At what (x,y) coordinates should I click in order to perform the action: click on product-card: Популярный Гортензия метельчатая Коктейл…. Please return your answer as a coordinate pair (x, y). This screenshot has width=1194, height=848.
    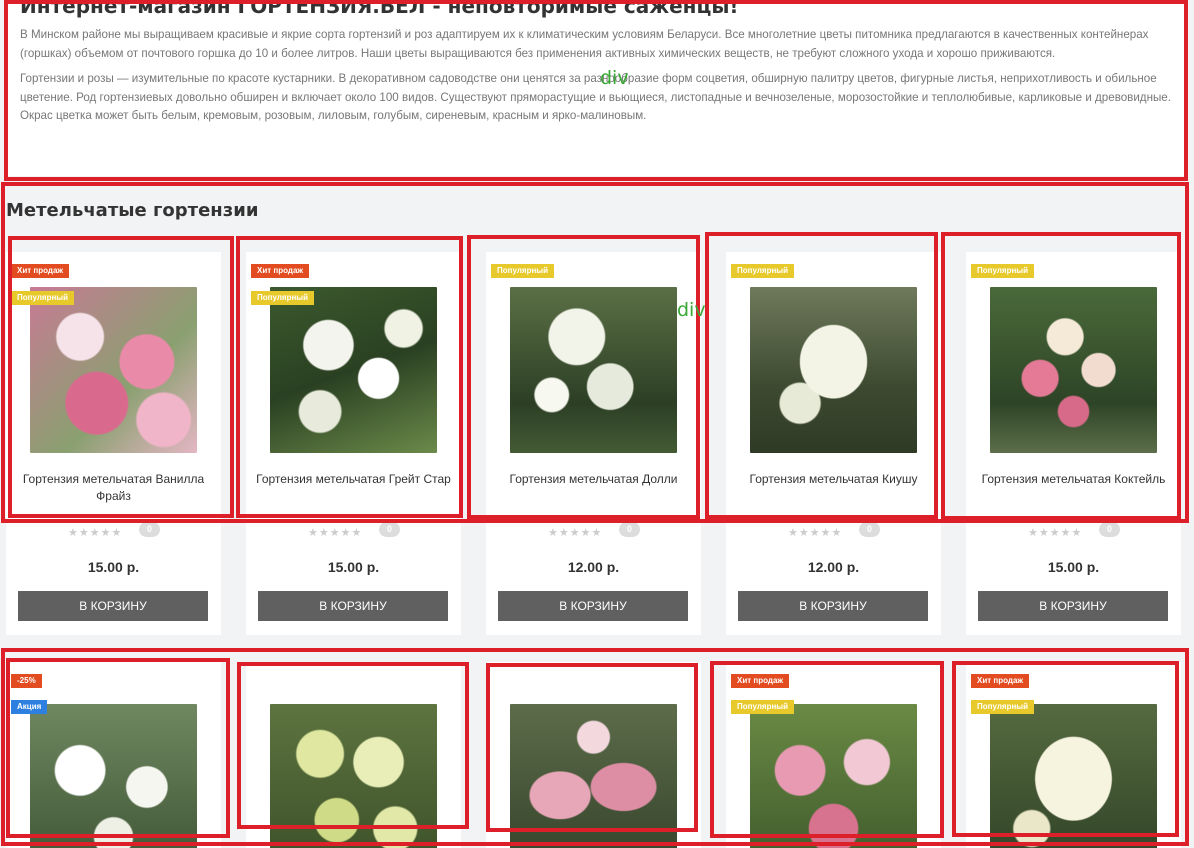
    Looking at the image, I should click on (1073, 443).